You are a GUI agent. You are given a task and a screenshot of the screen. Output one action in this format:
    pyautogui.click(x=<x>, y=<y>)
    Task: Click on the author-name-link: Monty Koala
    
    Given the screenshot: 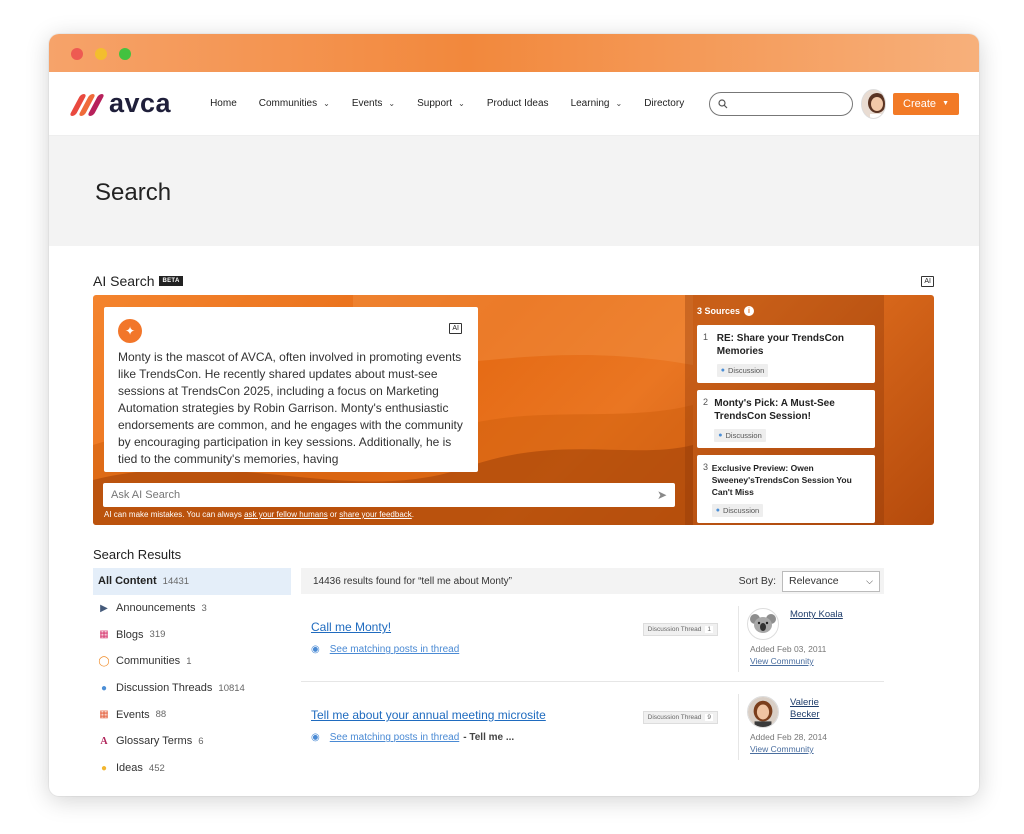 What is the action you would take?
    pyautogui.click(x=820, y=615)
    